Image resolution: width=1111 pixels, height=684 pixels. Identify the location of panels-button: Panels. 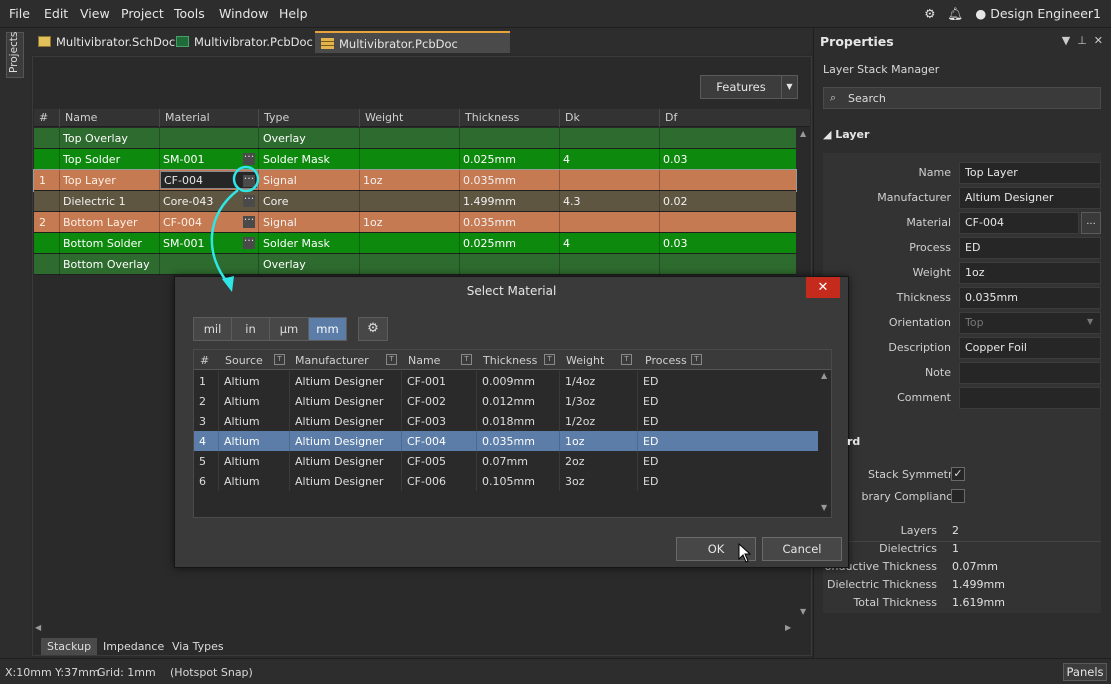
(1085, 672).